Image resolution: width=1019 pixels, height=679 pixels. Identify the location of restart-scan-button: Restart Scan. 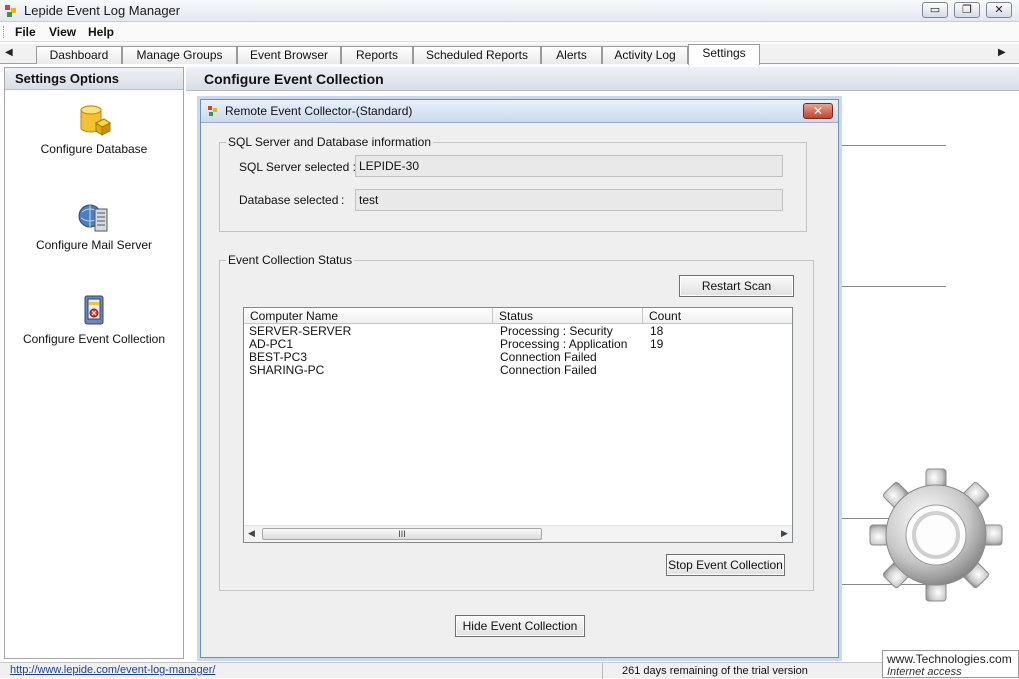
(736, 286).